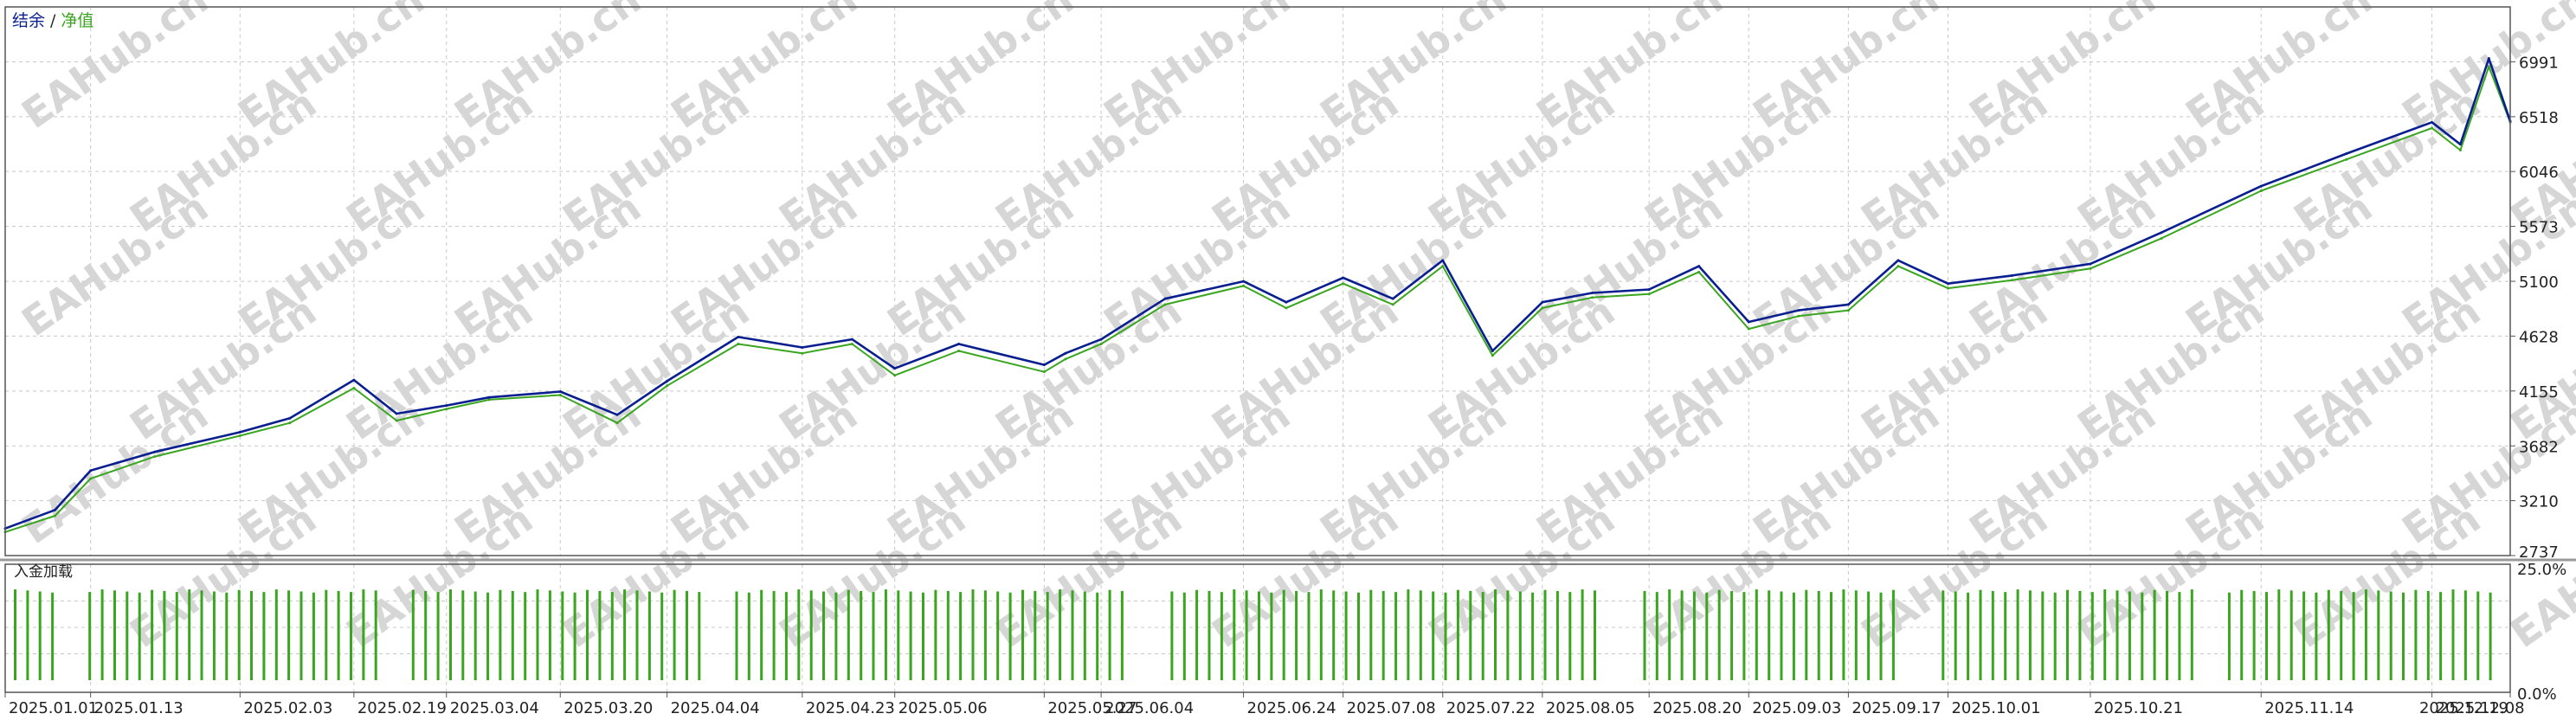 This screenshot has height=720, width=2576. I want to click on x-tick-label: 2025.06.04, so click(1149, 708).